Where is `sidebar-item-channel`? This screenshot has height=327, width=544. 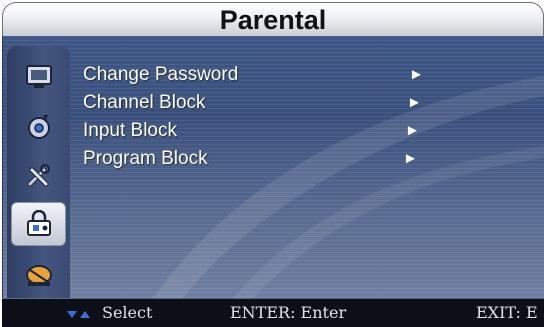 sidebar-item-channel is located at coordinates (38, 274).